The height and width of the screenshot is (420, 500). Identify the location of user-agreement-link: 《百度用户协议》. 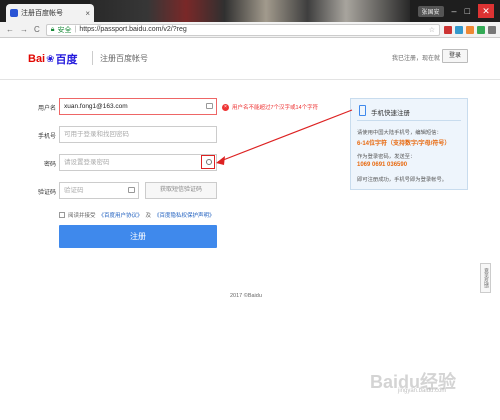
(121, 215).